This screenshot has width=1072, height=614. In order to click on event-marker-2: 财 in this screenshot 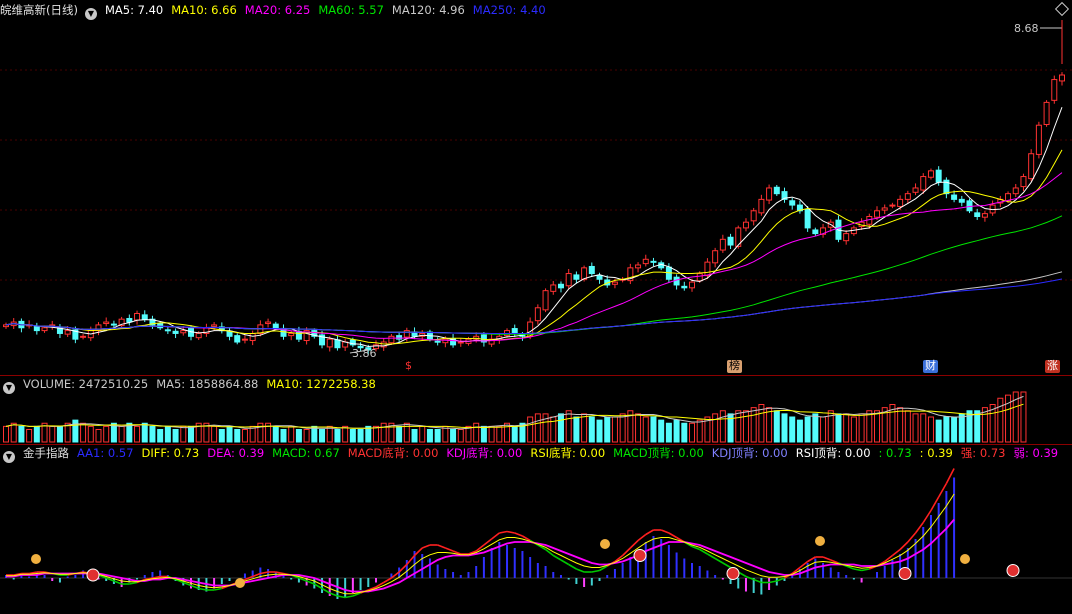, I will do `click(930, 366)`.